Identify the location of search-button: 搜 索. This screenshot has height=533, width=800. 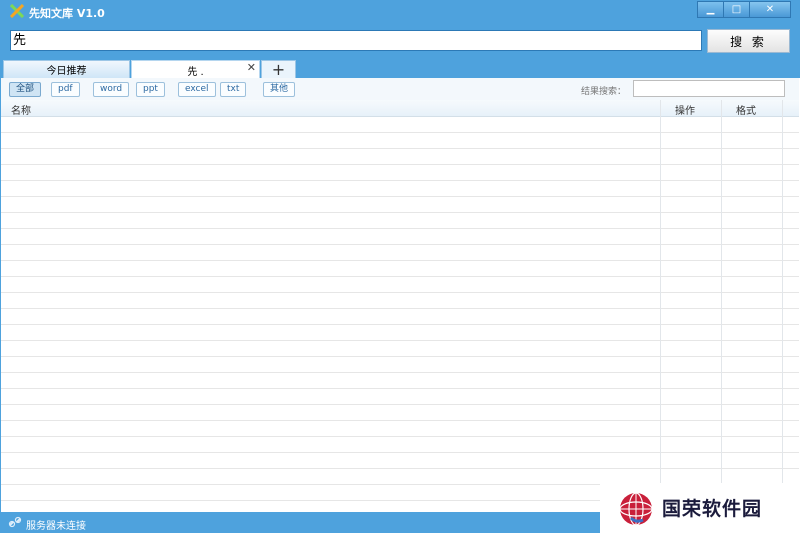
(748, 41).